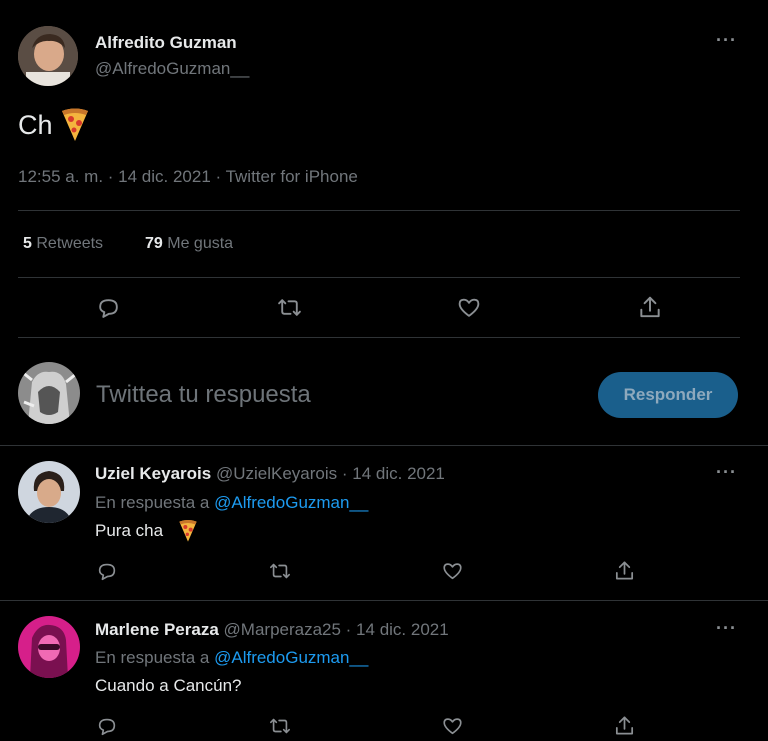  What do you see at coordinates (166, 43) in the screenshot?
I see `author-name: Alfredito Guzman` at bounding box center [166, 43].